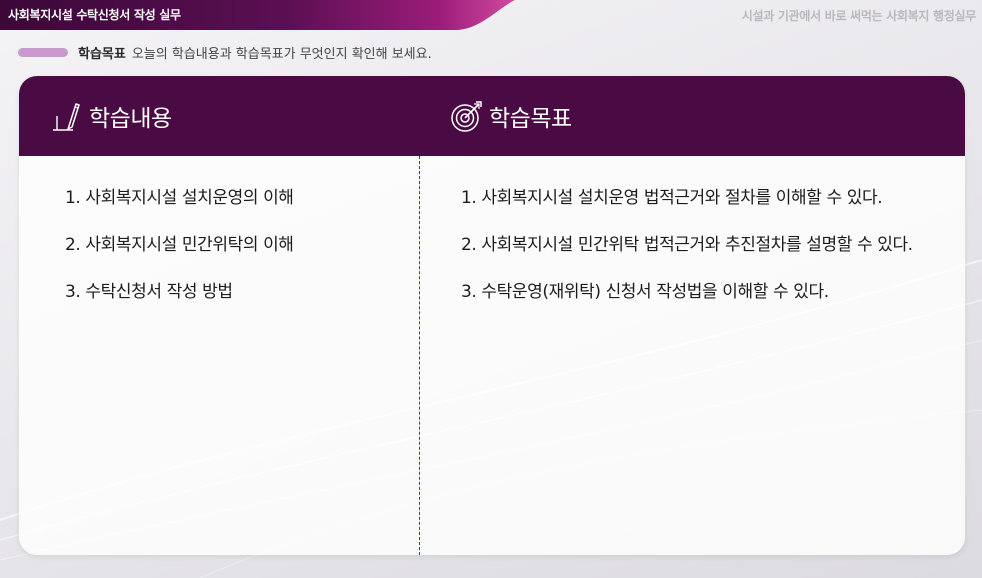  Describe the element at coordinates (179, 245) in the screenshot. I see `list-item: 2. 사회복지시설 민간위탁의 이해` at that location.